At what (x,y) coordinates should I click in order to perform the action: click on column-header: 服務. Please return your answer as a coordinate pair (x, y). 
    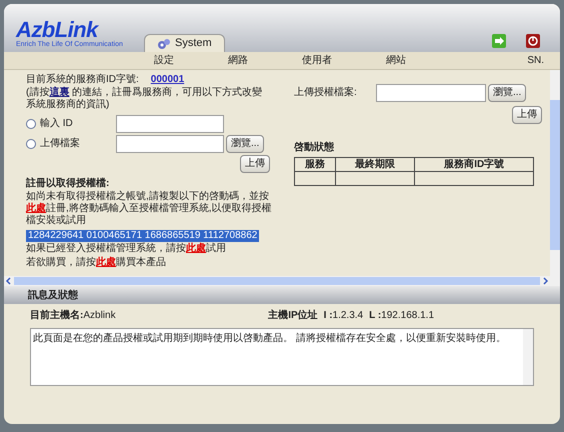
    Looking at the image, I should click on (315, 165).